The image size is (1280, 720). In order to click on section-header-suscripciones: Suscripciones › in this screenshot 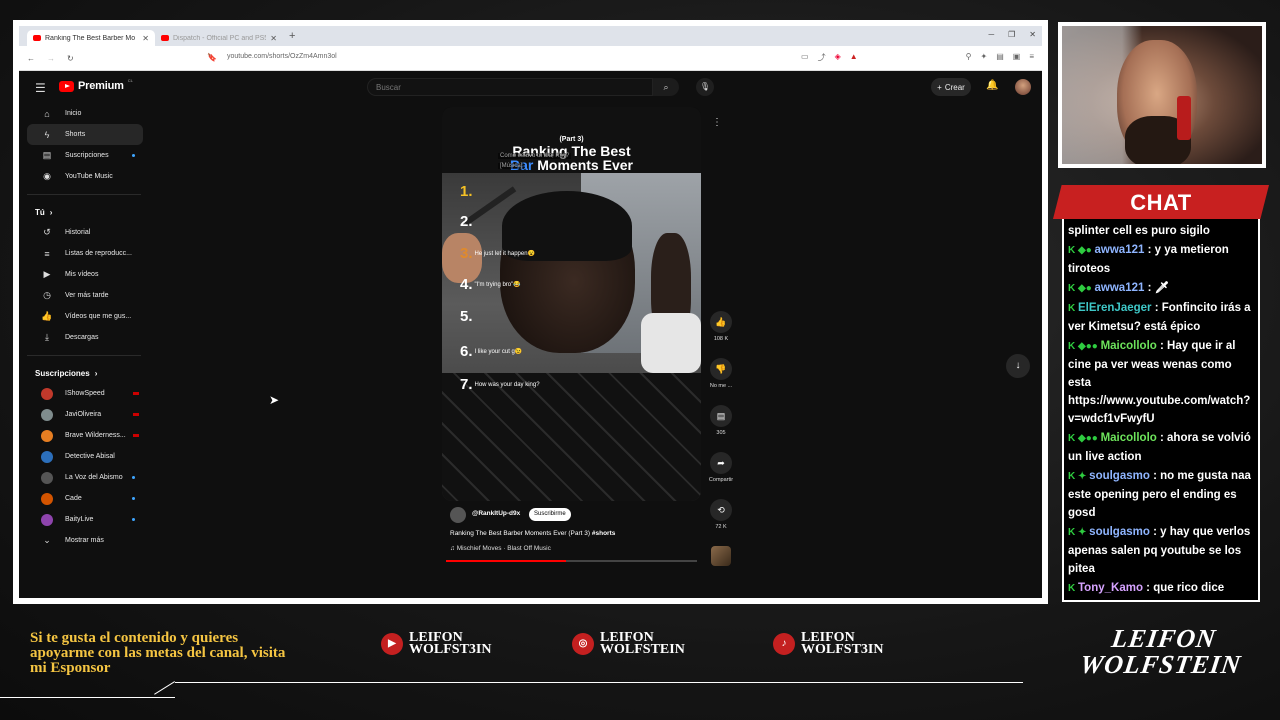, I will do `click(84, 373)`.